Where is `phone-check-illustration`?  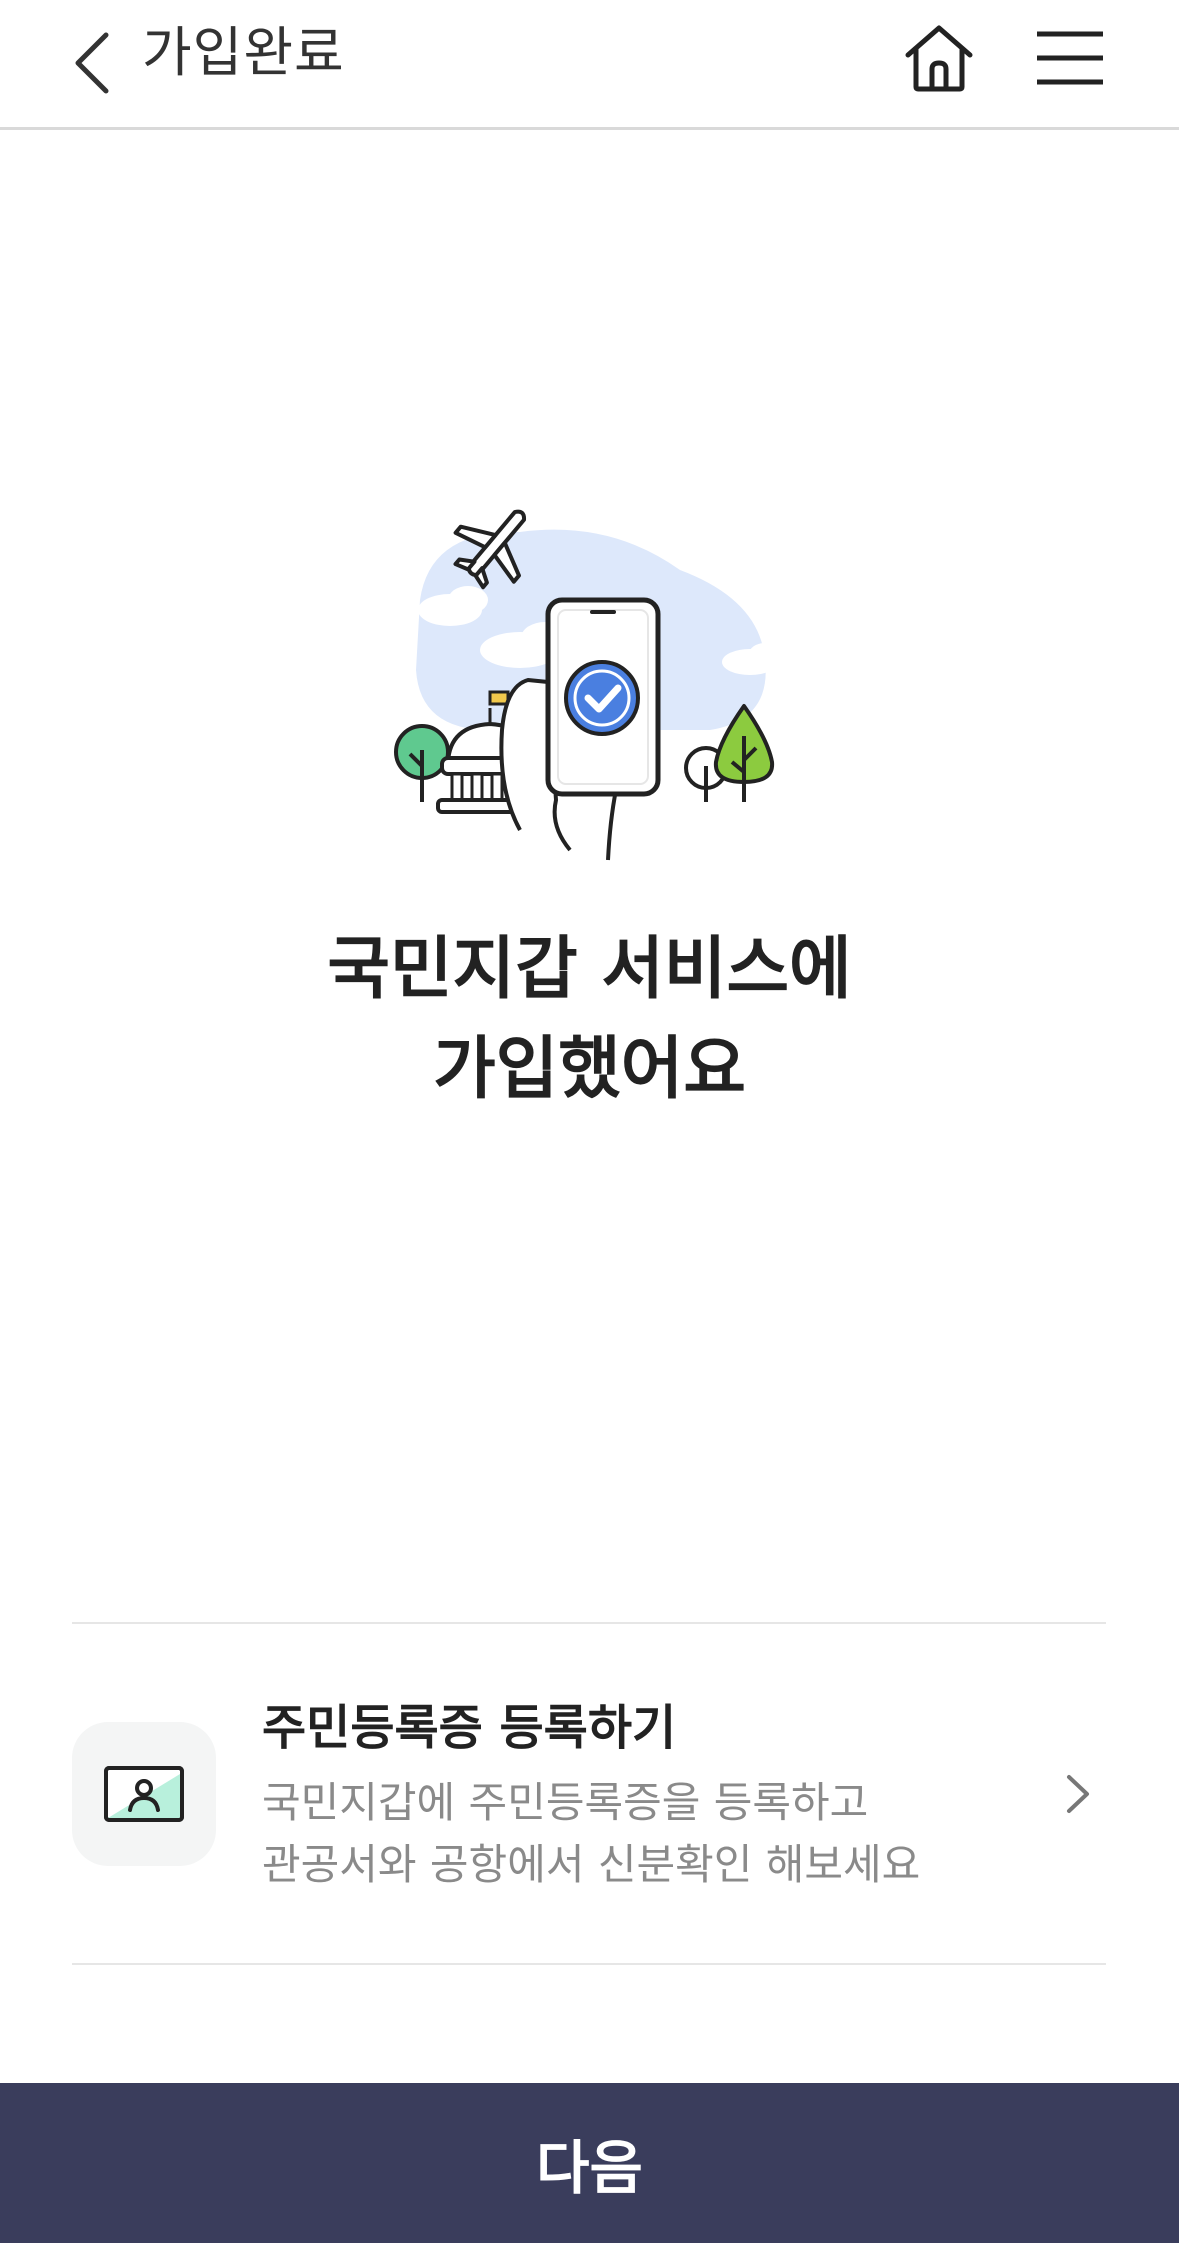
phone-check-illustration is located at coordinates (590, 680).